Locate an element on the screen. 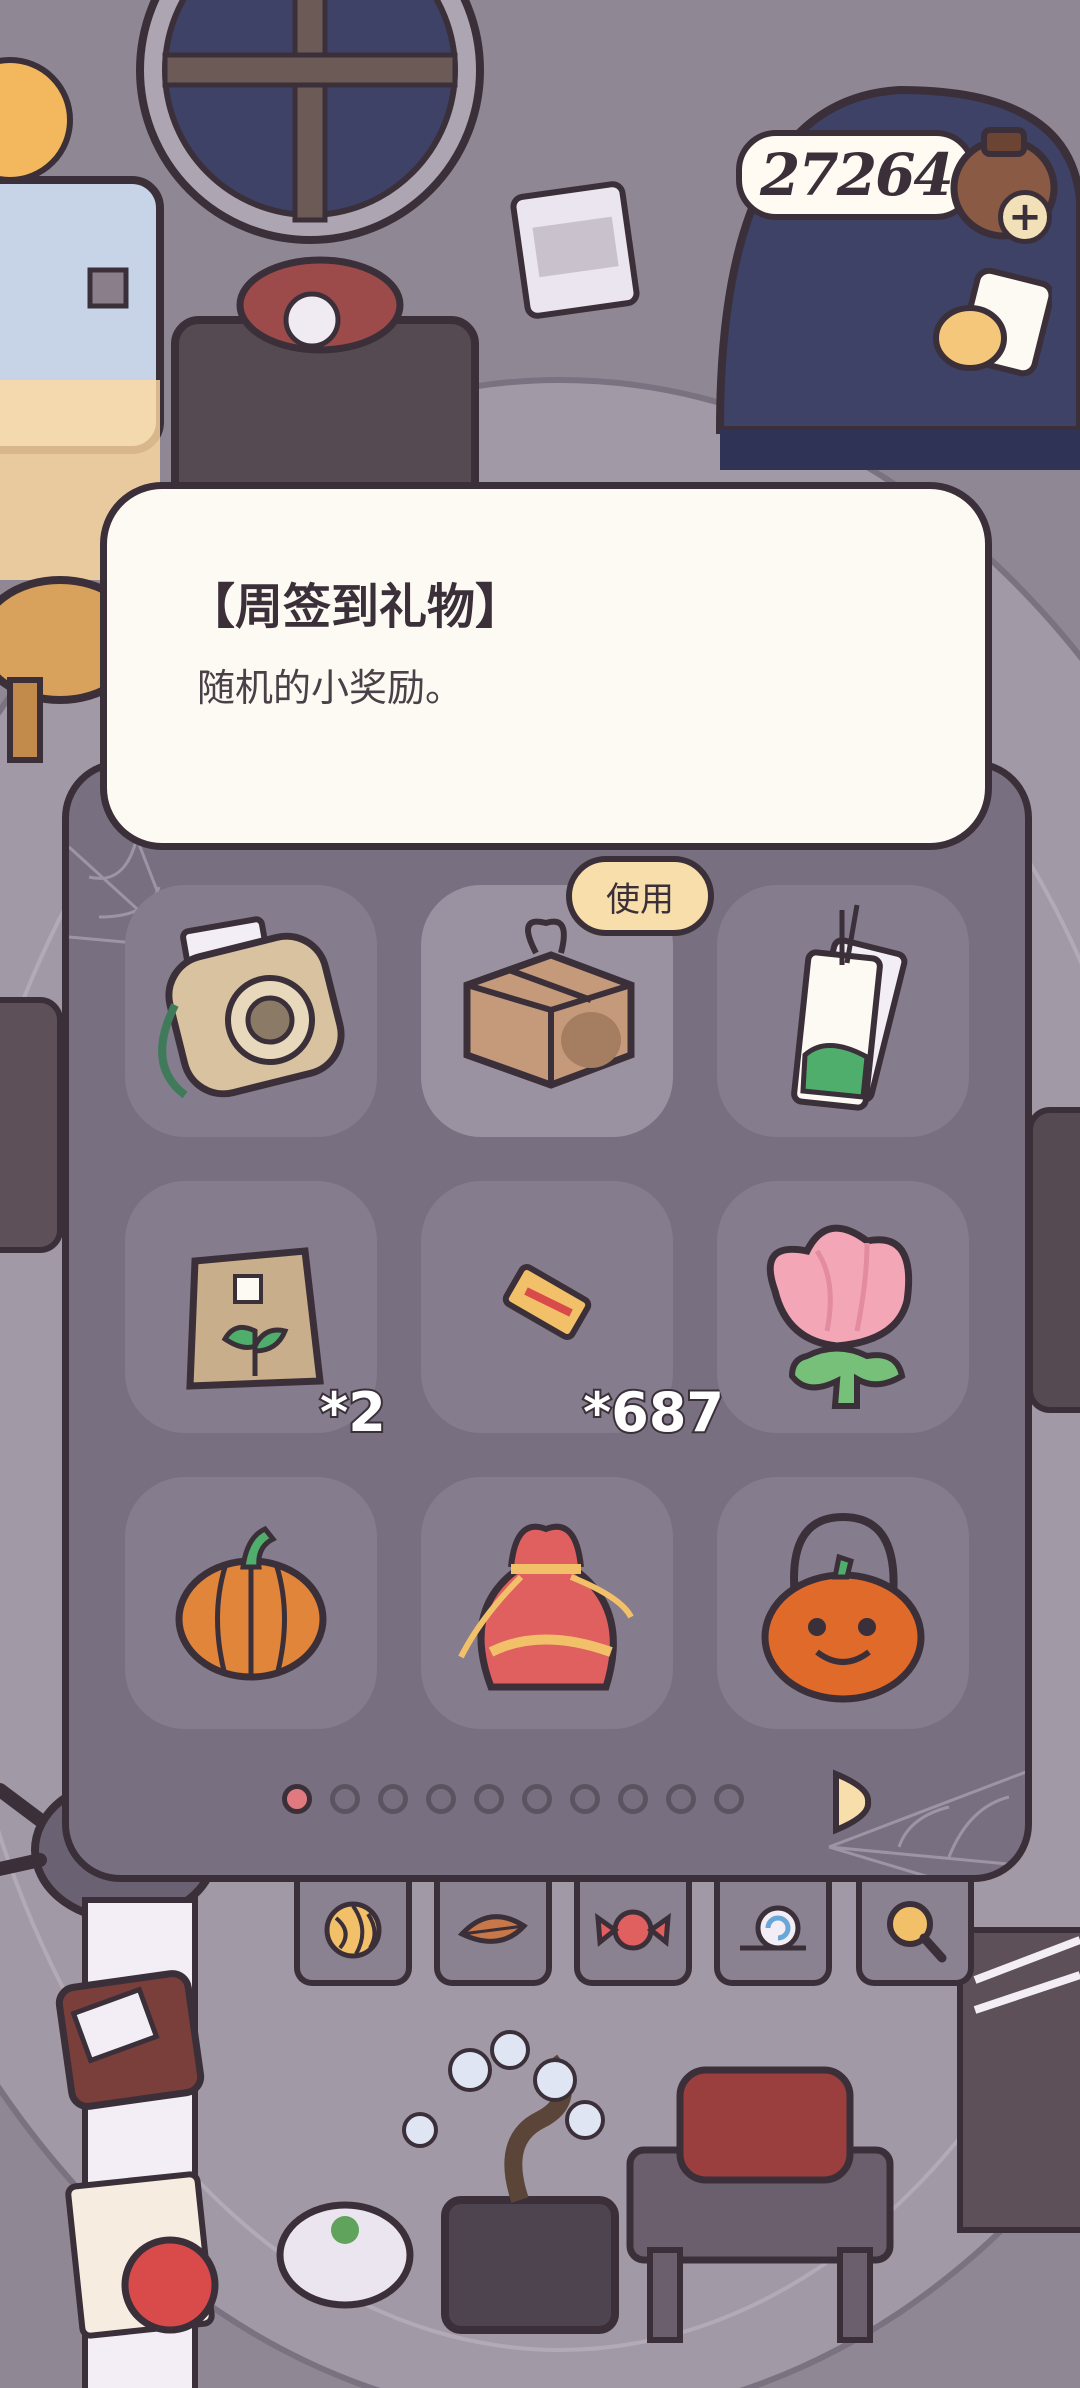 The height and width of the screenshot is (2388, 1080). tab-leaf is located at coordinates (493, 1934).